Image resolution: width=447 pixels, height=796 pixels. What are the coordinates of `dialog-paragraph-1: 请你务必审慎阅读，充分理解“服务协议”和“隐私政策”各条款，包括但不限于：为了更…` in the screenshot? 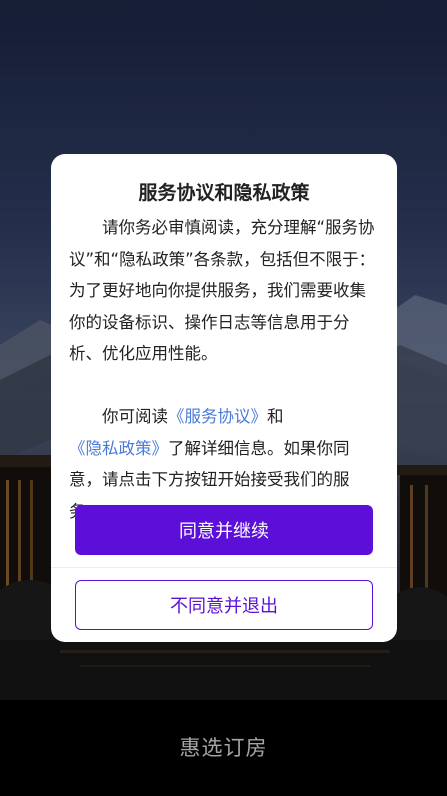 It's located at (222, 290).